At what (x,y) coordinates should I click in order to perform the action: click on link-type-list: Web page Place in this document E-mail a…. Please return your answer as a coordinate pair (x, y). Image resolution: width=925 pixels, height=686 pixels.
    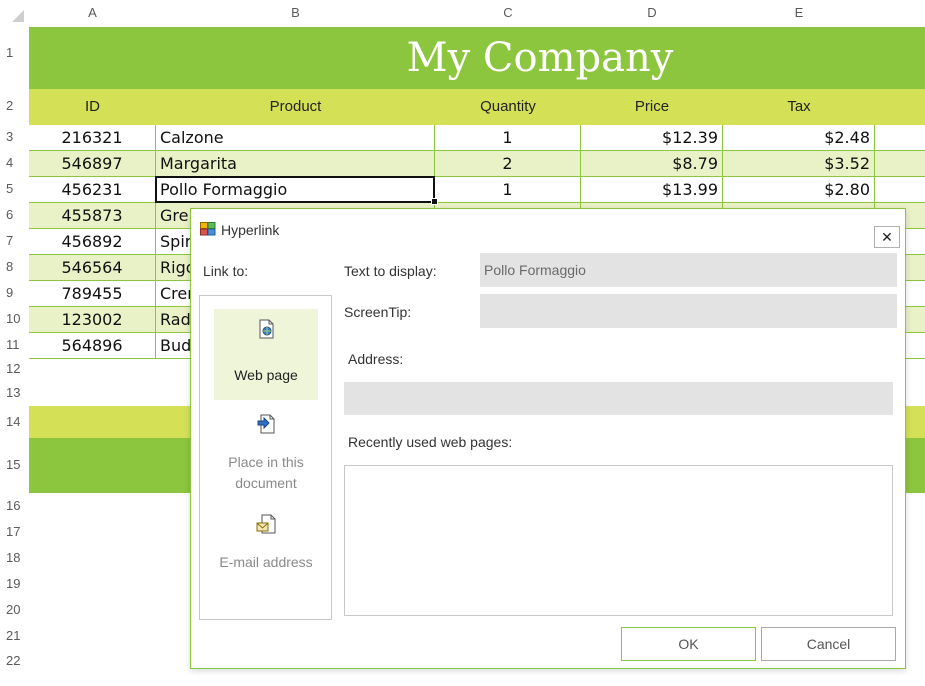
    Looking at the image, I should click on (265, 457).